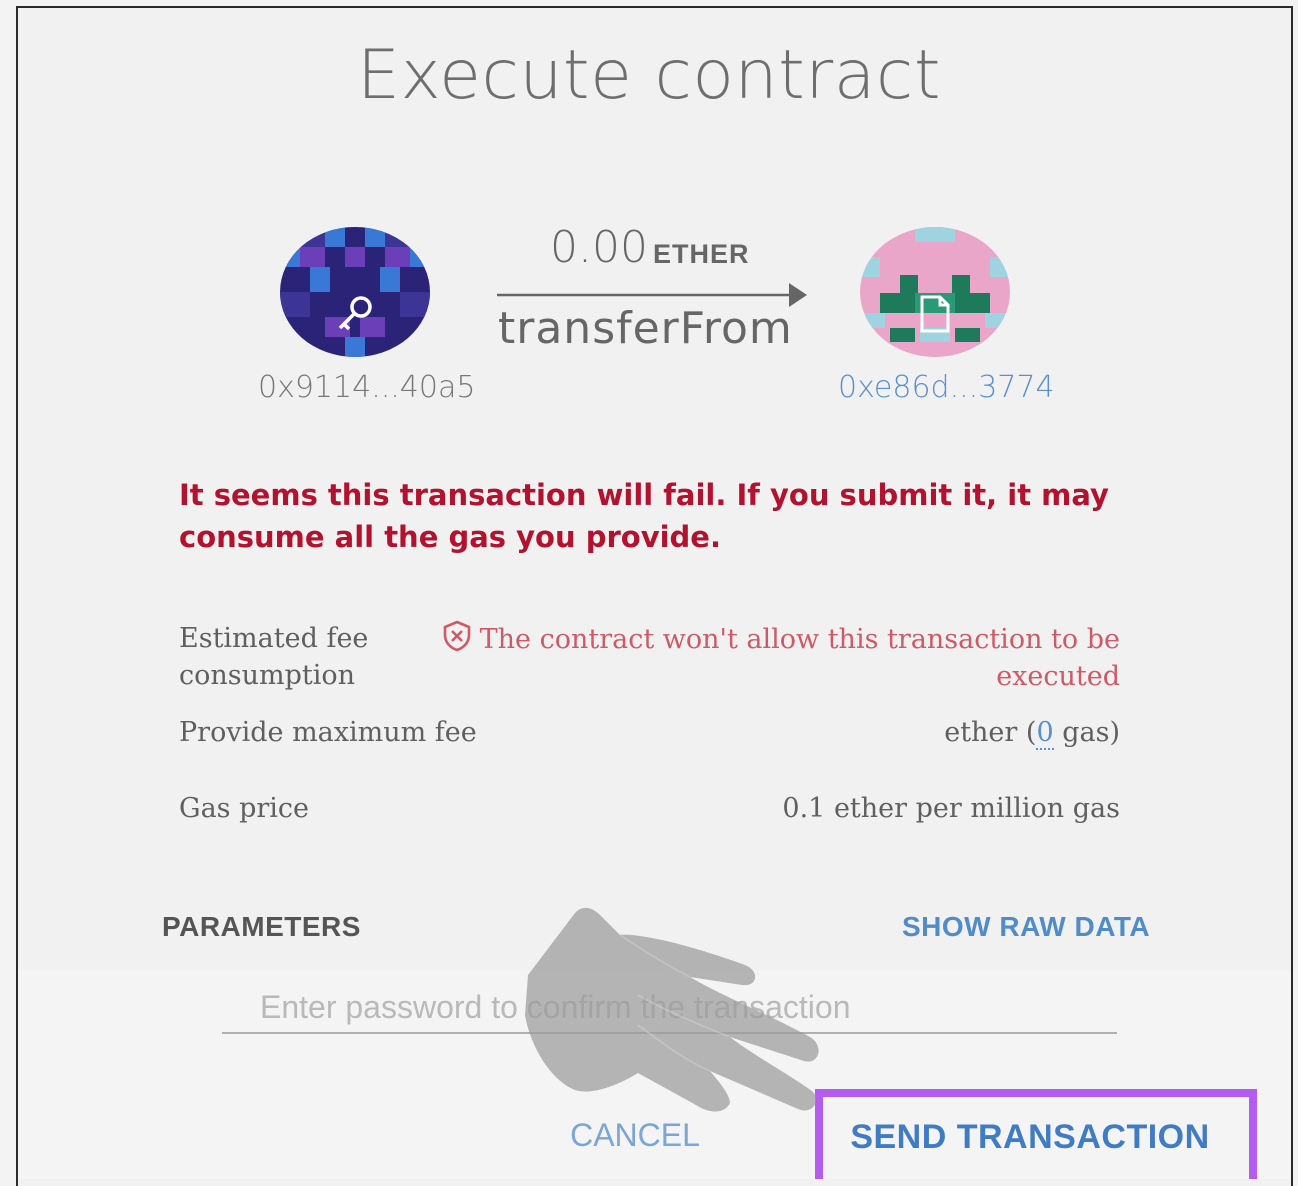  What do you see at coordinates (935, 314) in the screenshot?
I see `document-icon` at bounding box center [935, 314].